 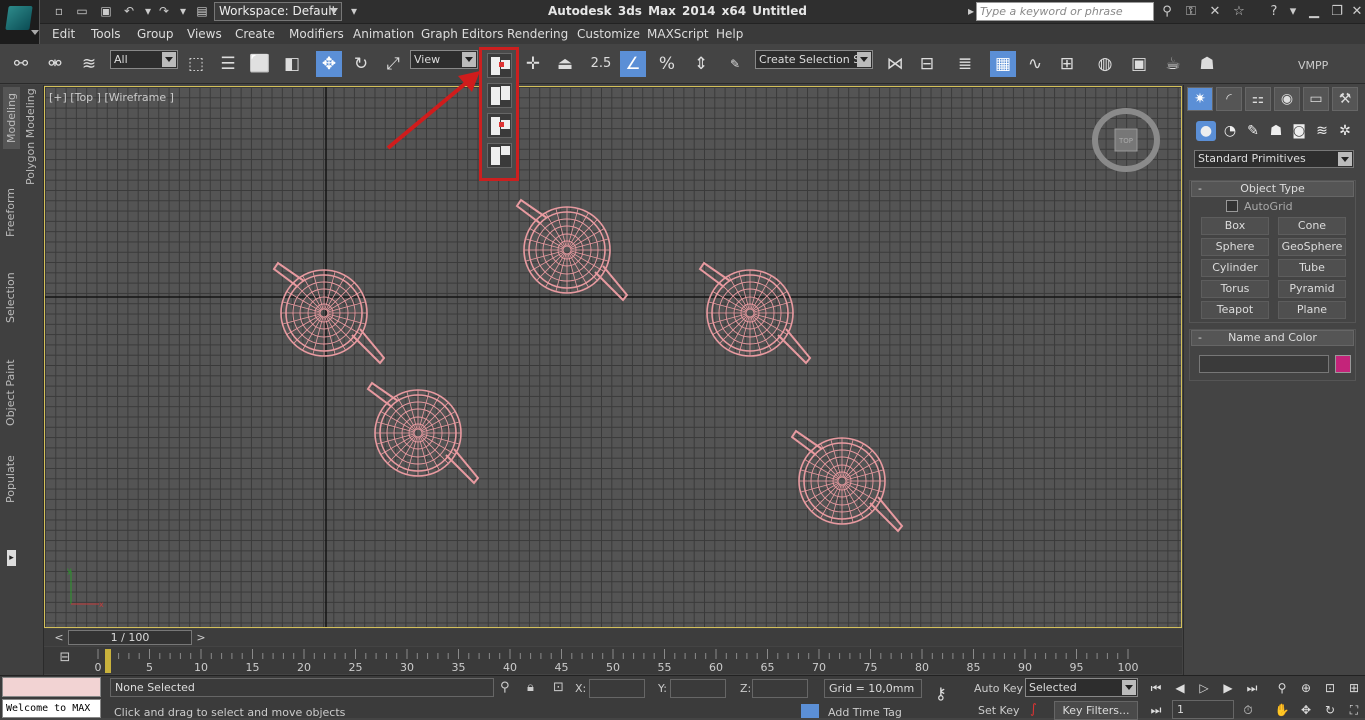 I want to click on next-frame-icon: ▶, so click(x=1228, y=688).